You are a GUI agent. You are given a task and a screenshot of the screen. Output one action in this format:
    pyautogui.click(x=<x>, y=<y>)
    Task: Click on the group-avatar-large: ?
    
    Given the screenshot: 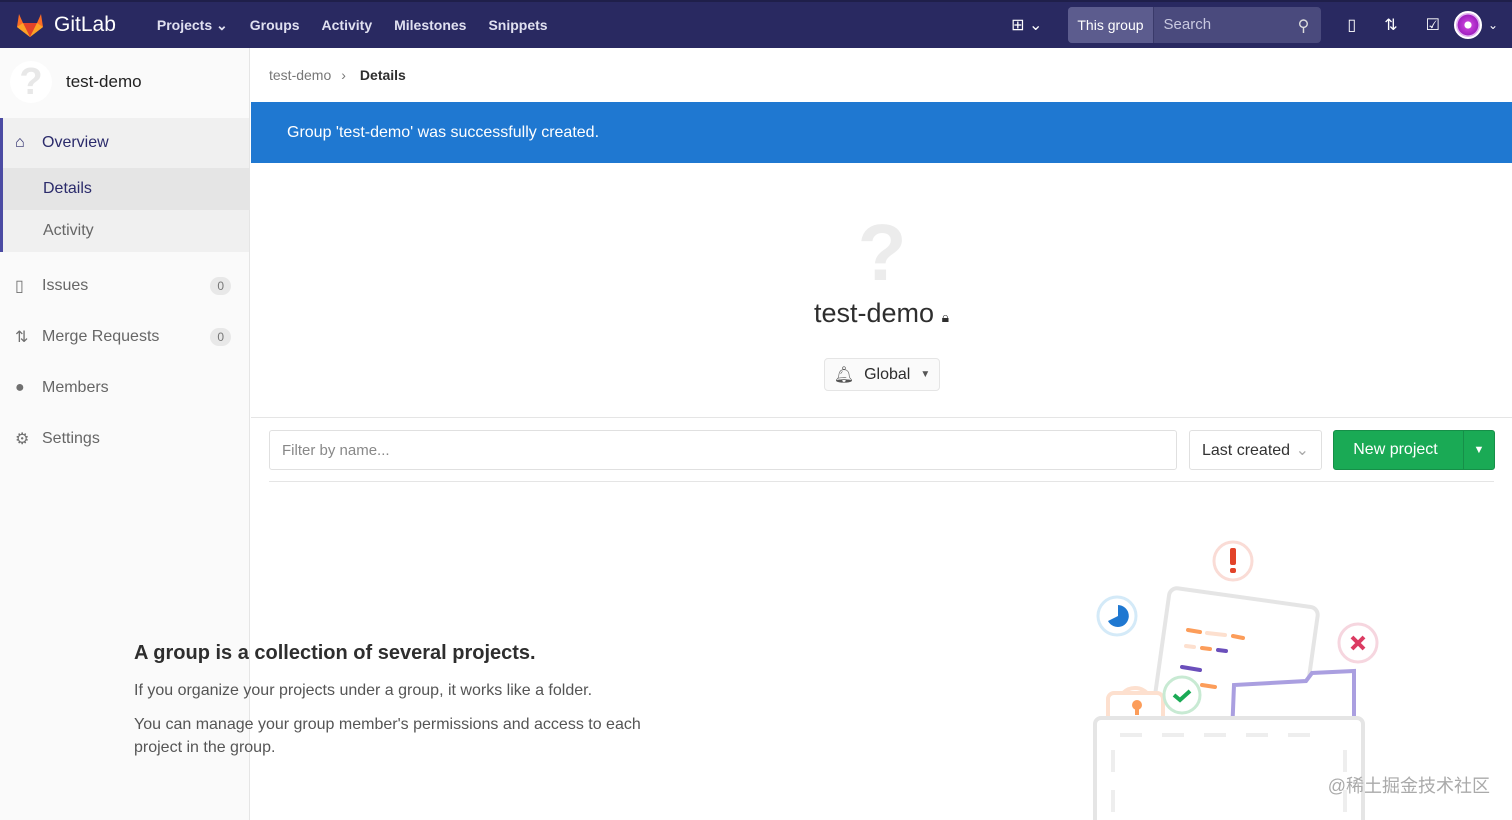 What is the action you would take?
    pyautogui.click(x=882, y=252)
    